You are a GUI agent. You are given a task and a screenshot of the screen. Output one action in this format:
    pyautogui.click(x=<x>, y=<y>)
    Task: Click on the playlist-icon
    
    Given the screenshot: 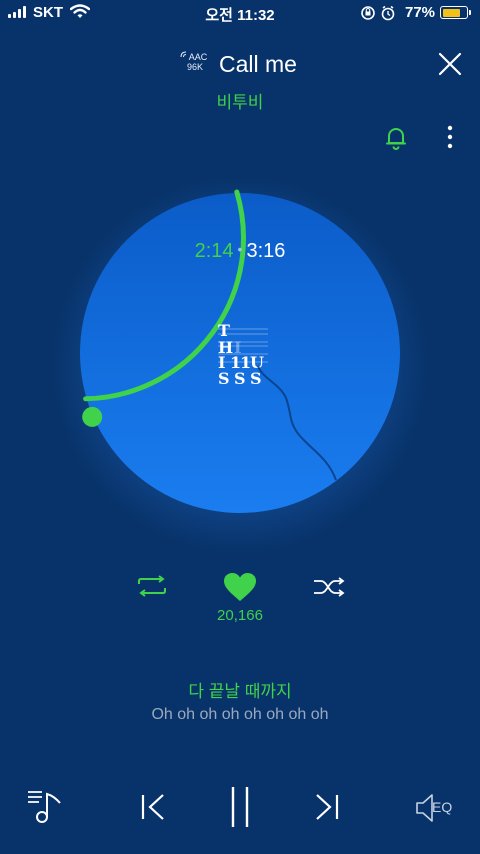 What is the action you would take?
    pyautogui.click(x=44, y=807)
    